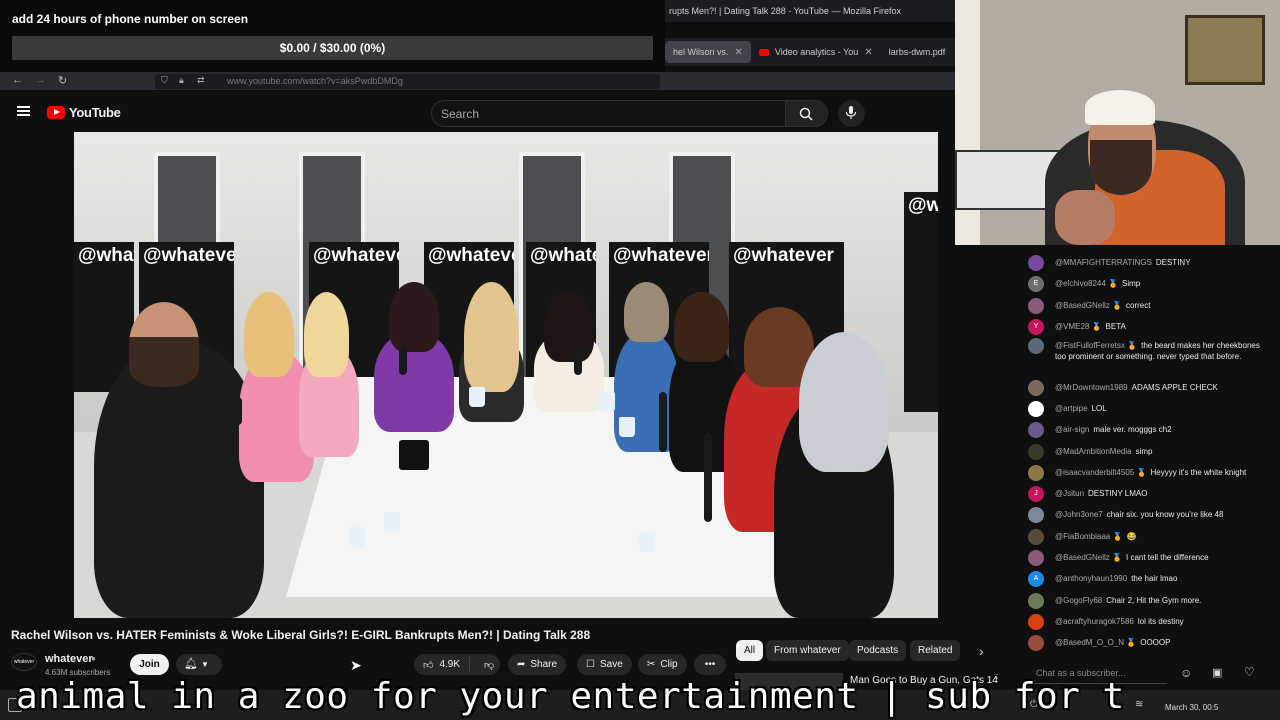  I want to click on more-actions-button: •••, so click(710, 664).